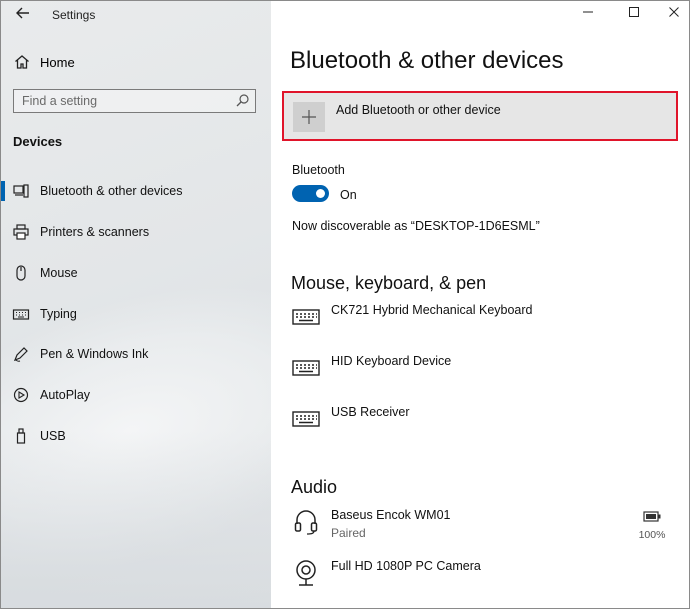 This screenshot has width=690, height=609. What do you see at coordinates (309, 117) in the screenshot?
I see `plus-icon` at bounding box center [309, 117].